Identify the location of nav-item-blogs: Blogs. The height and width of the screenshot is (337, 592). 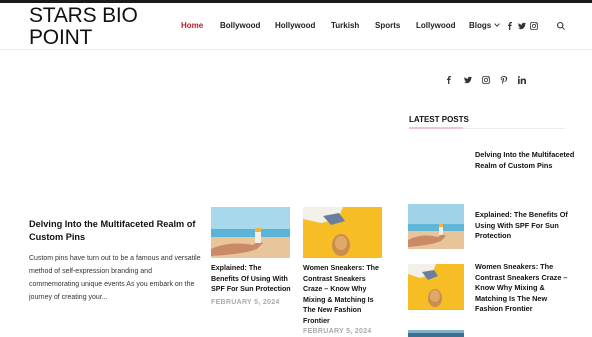
(485, 26).